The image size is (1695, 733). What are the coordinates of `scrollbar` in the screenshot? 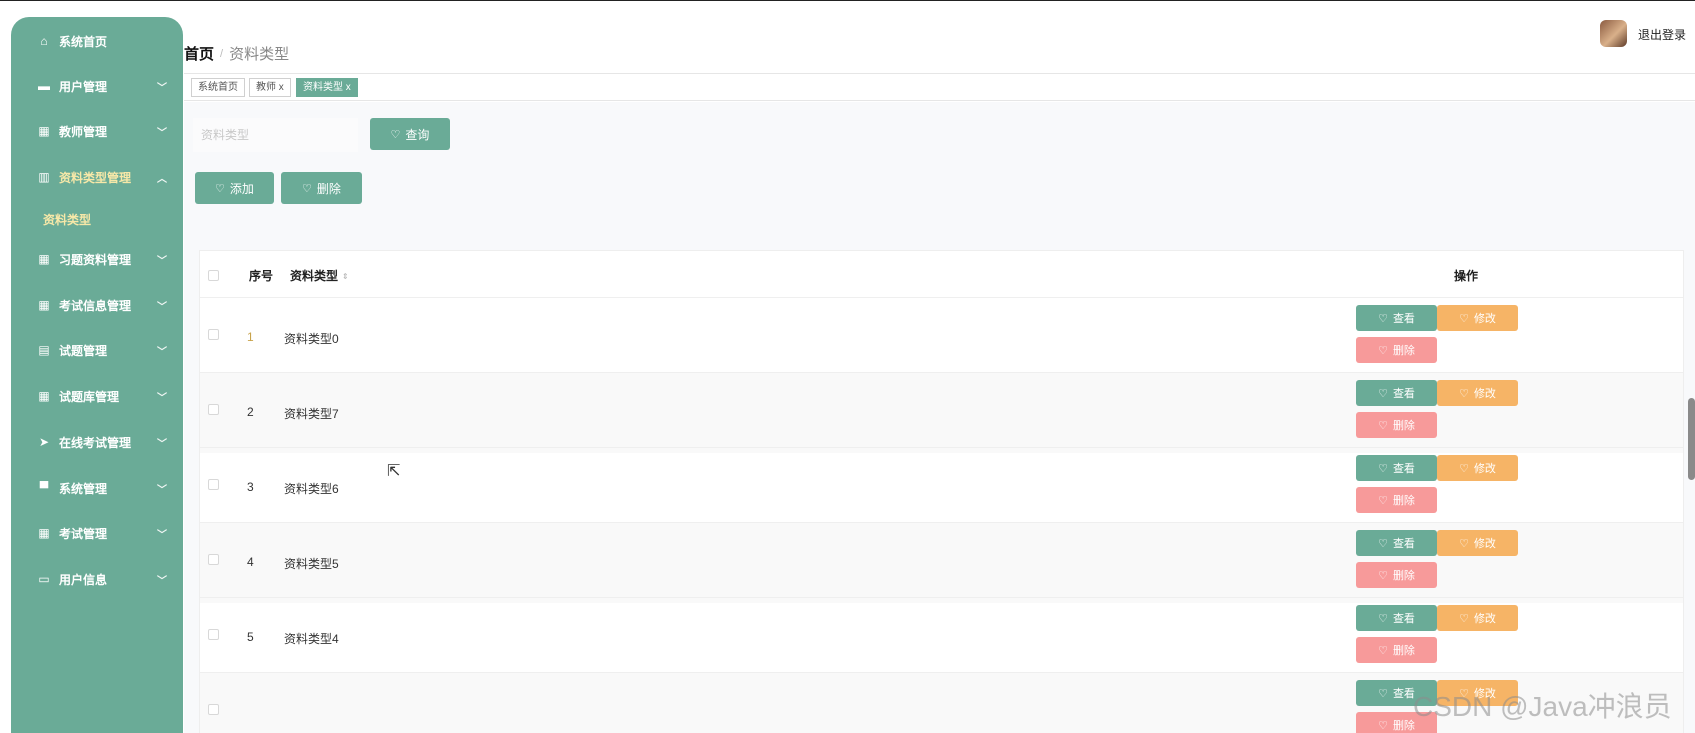 It's located at (1691, 439).